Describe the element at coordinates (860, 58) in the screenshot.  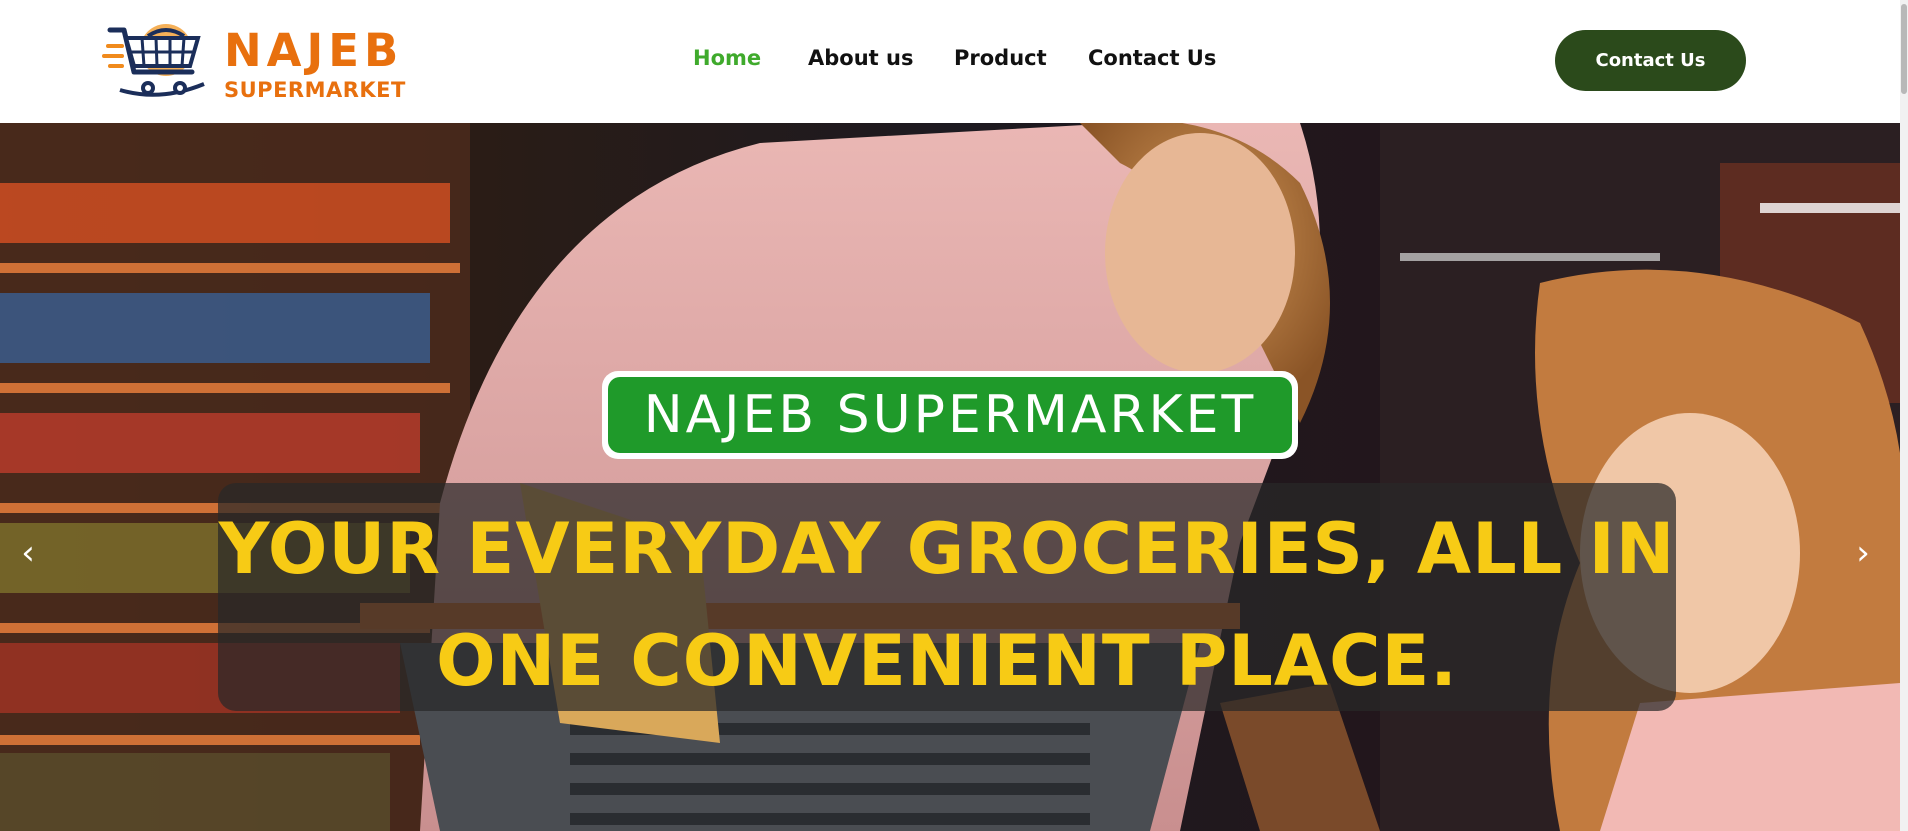
I see `nav-about-us: About us` at that location.